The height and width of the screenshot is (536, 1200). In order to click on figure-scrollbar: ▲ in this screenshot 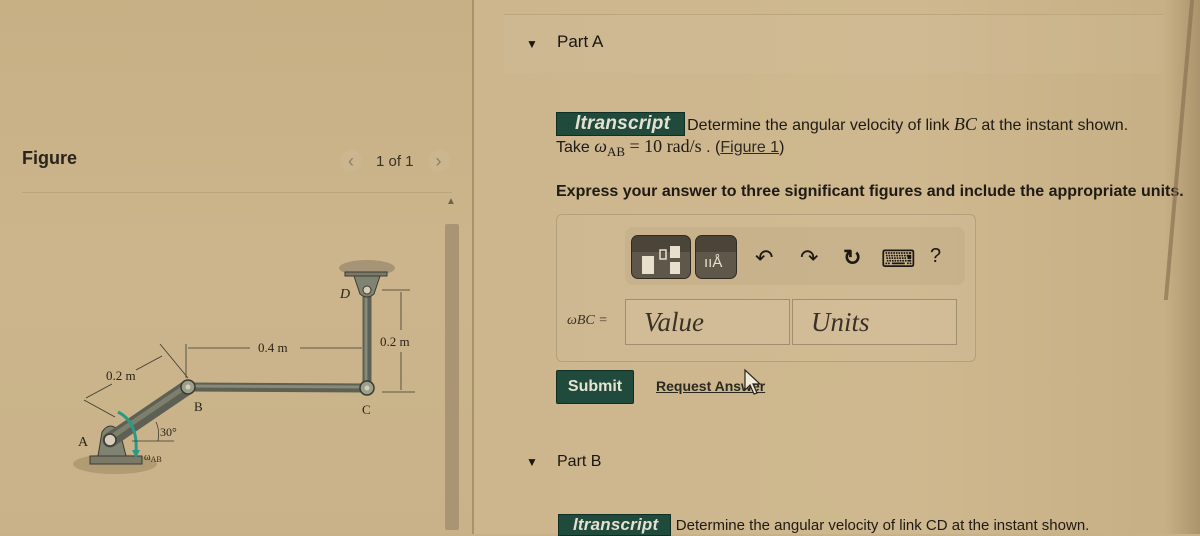, I will do `click(452, 365)`.